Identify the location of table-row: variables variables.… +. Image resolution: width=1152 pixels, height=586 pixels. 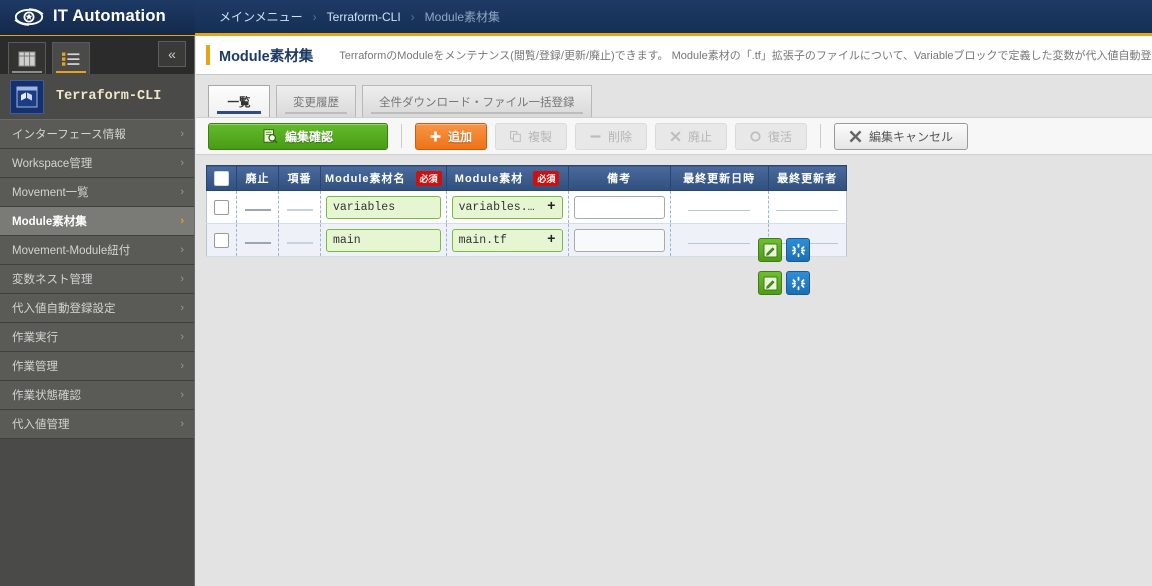
(526, 207).